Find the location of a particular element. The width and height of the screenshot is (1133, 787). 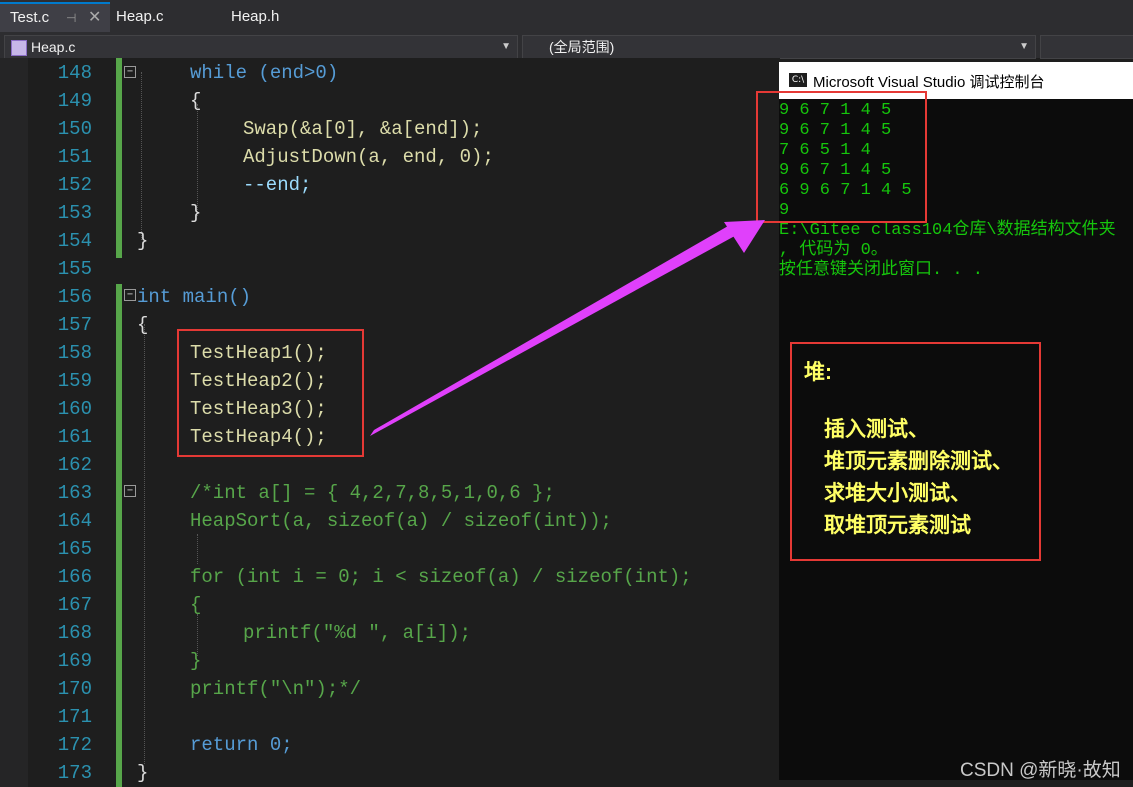

code-line: HeapSort(a, sizeof(a) / sizeof(int)); is located at coordinates (401, 521).